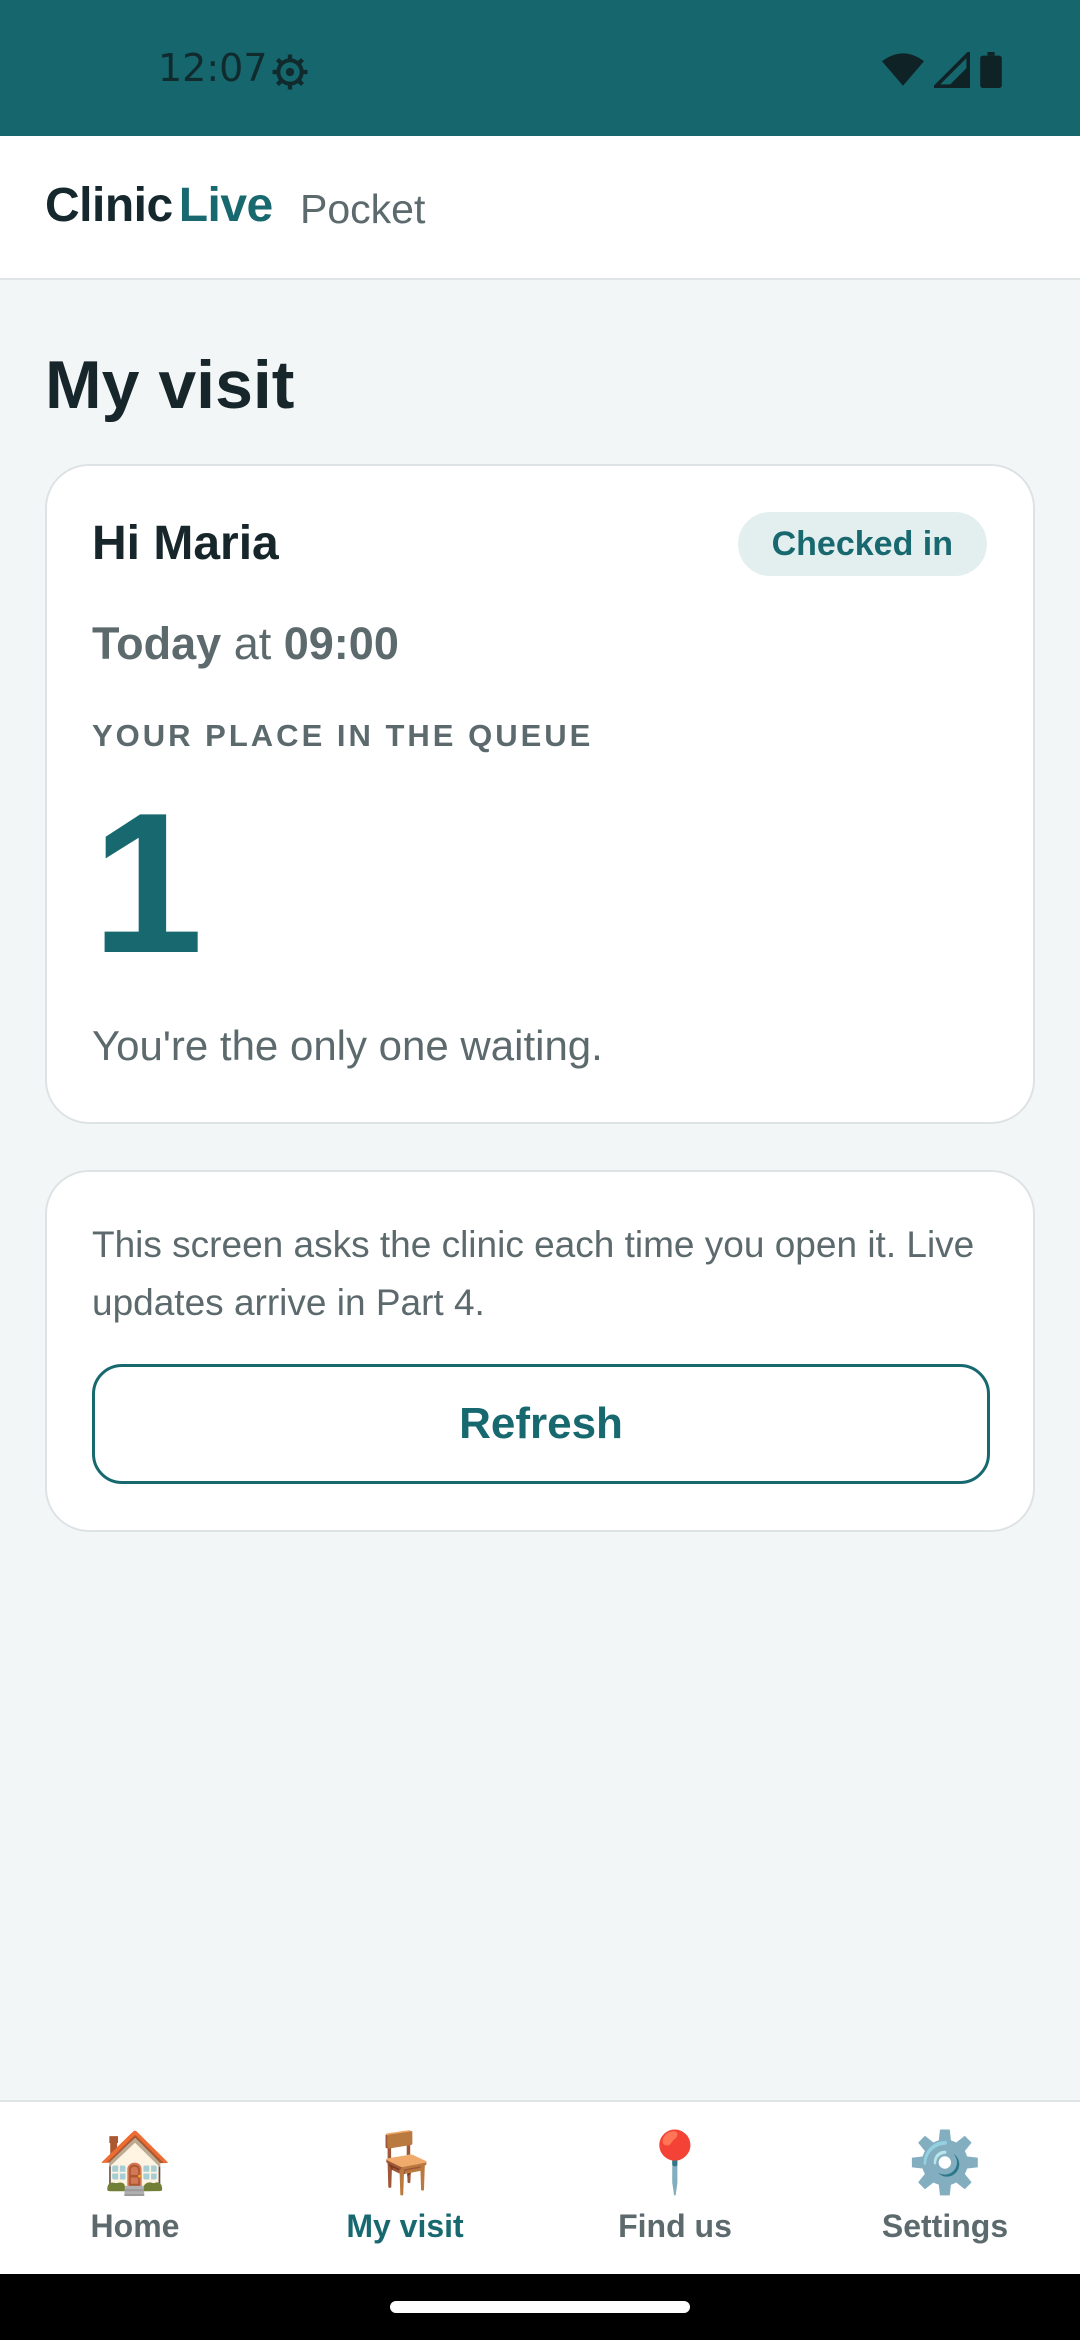 Image resolution: width=1080 pixels, height=2340 pixels. Describe the element at coordinates (405, 2226) in the screenshot. I see `nav-label-my-visit: My visit` at that location.